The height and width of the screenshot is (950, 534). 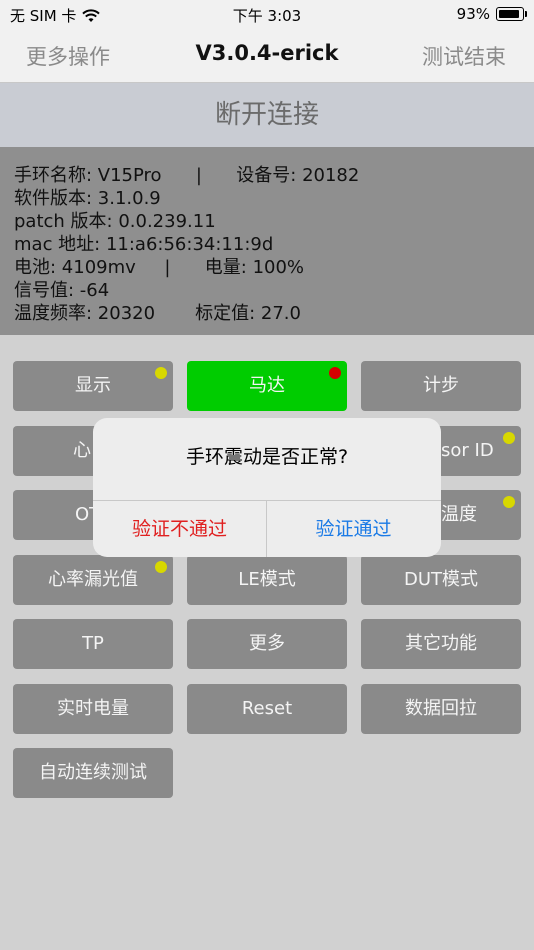 What do you see at coordinates (353, 529) in the screenshot?
I see `verify-pass-button: 验证通过` at bounding box center [353, 529].